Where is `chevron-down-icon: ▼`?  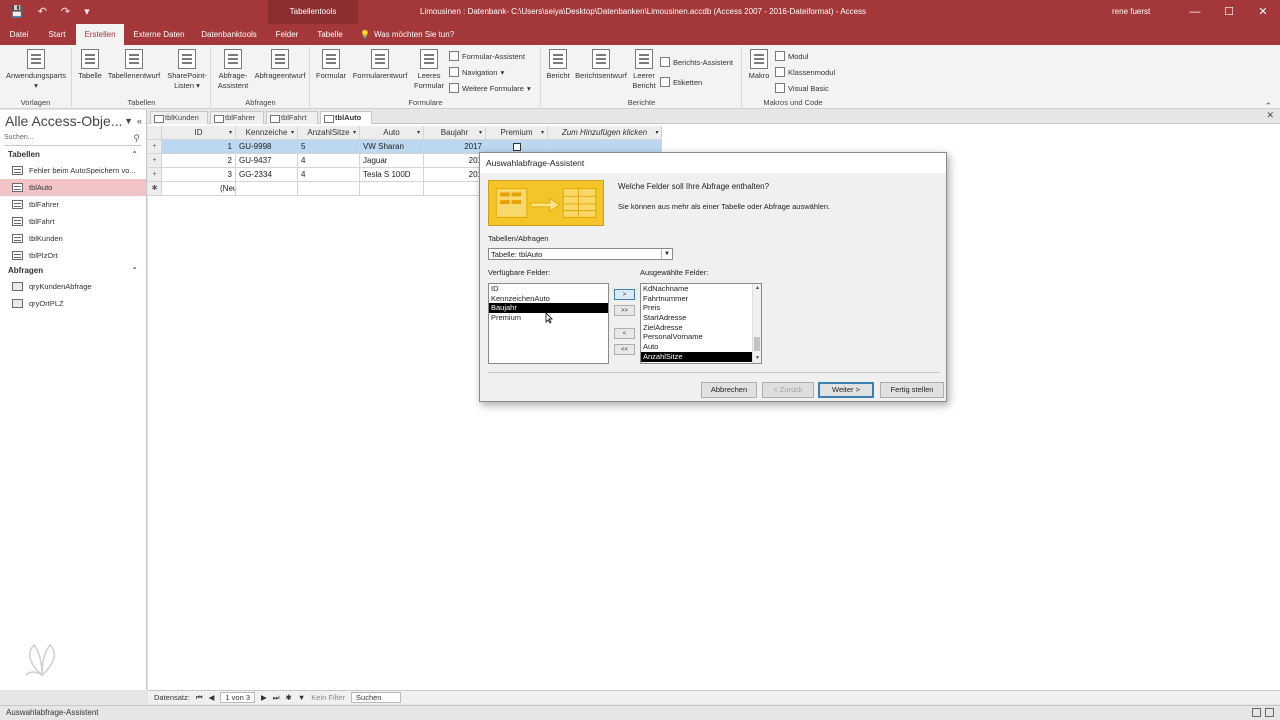
chevron-down-icon: ▼ is located at coordinates (666, 254).